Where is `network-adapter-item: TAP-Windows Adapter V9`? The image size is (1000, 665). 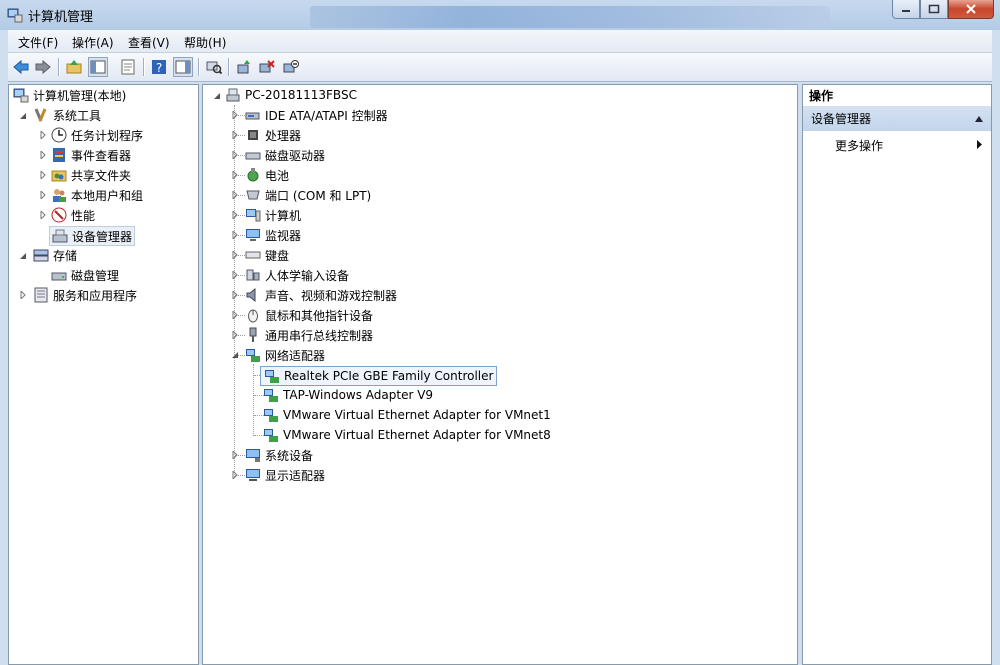 network-adapter-item: TAP-Windows Adapter V9 is located at coordinates (348, 395).